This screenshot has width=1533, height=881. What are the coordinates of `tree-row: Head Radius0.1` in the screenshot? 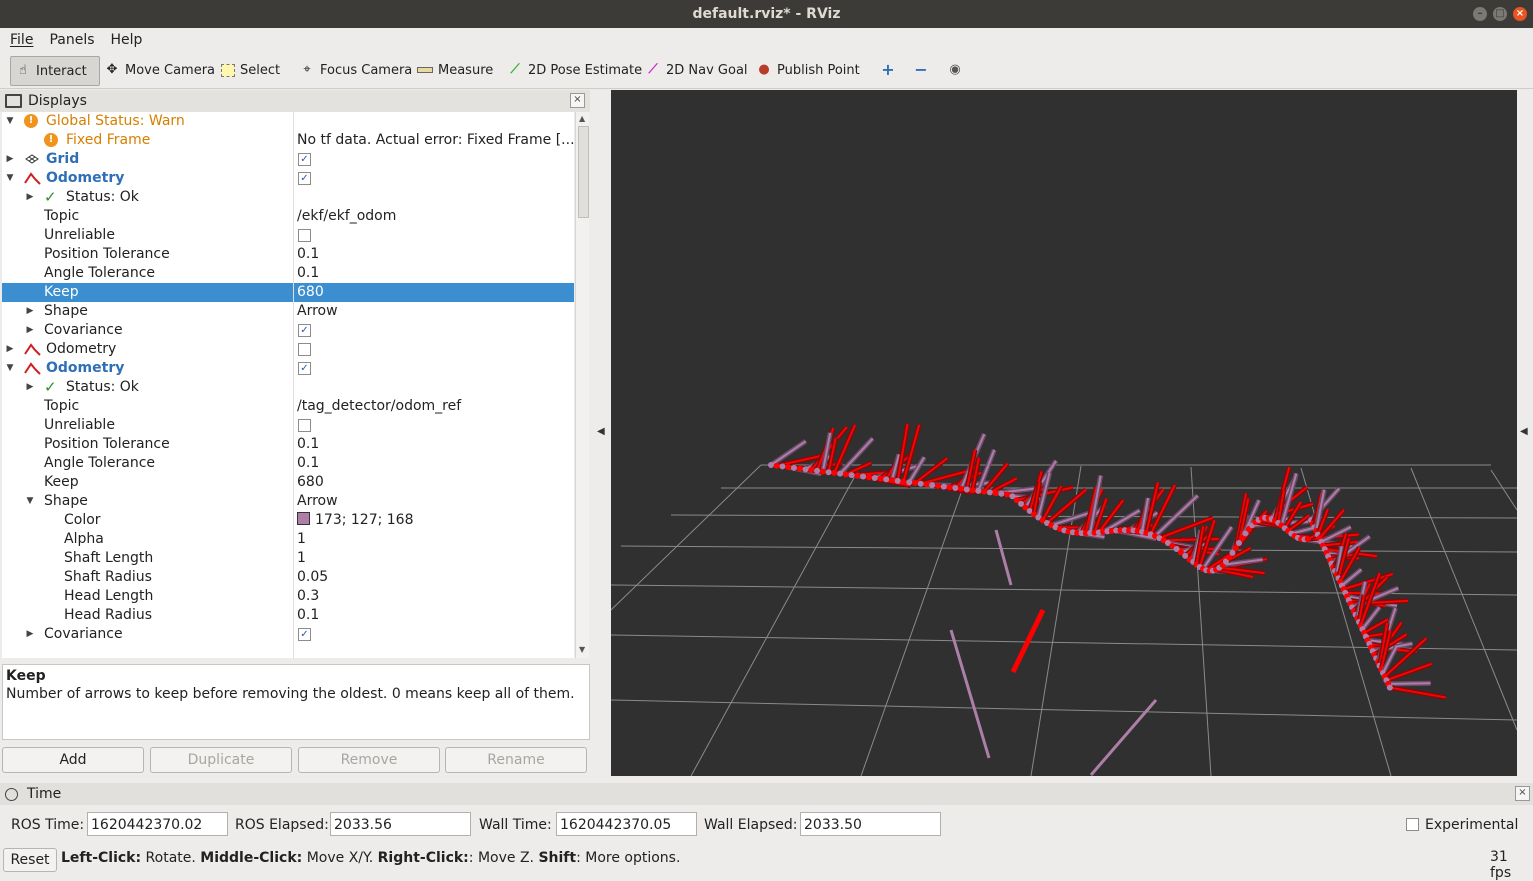 It's located at (288, 615).